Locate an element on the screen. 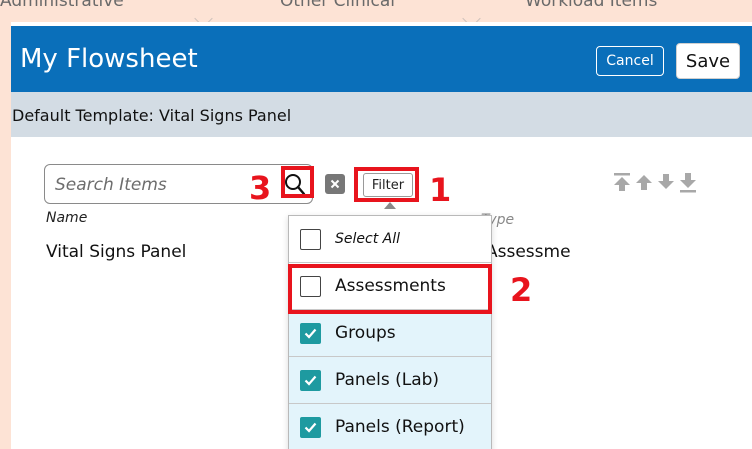  filter-option-panels-report: Panels (Report) is located at coordinates (390, 426).